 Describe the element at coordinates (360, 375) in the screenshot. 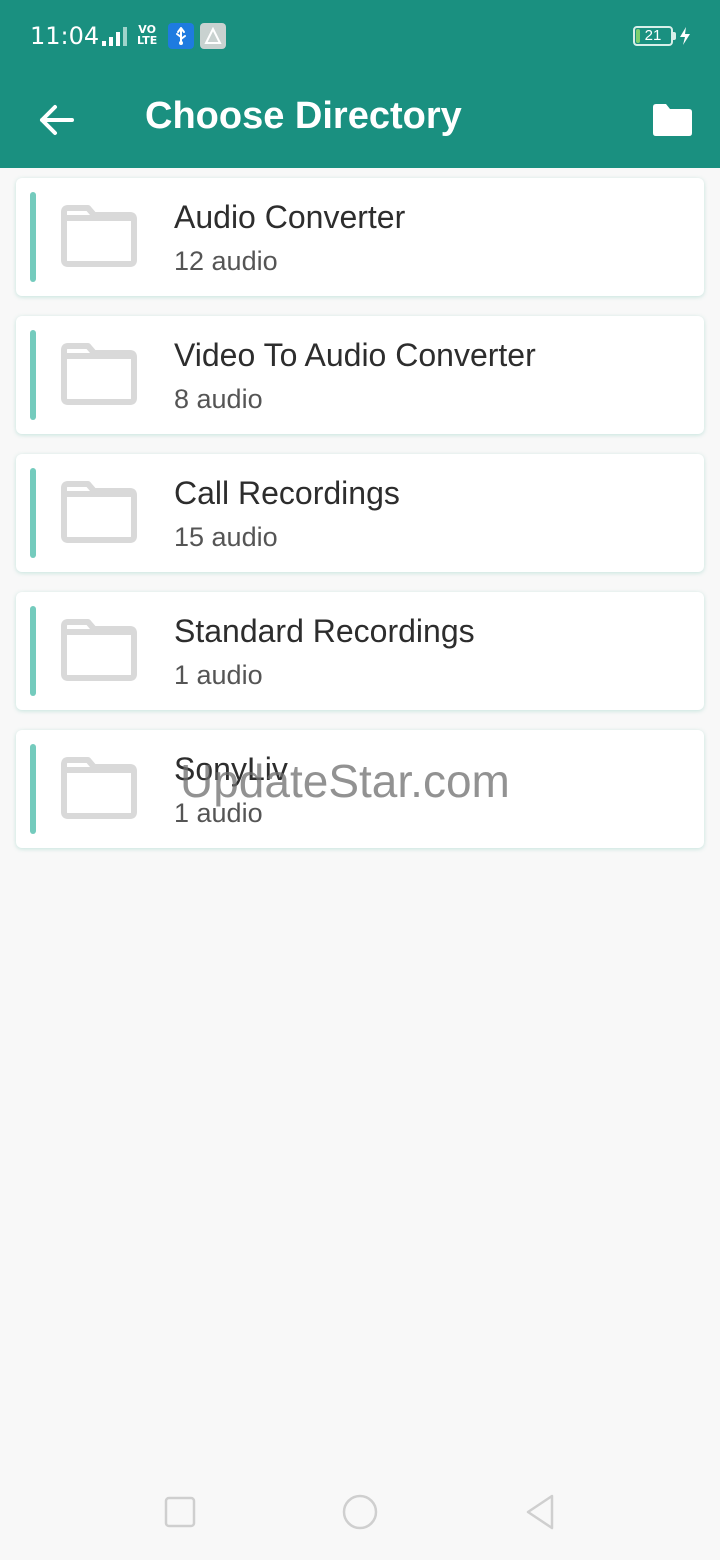

I see `directory-item: Video To Audio Converter 8 audio` at that location.